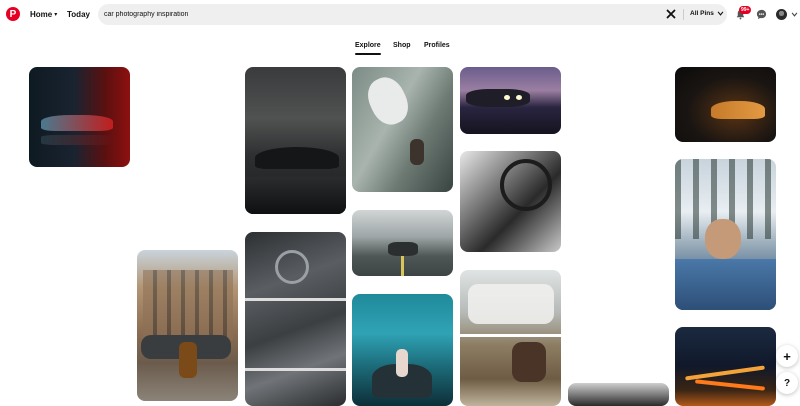  What do you see at coordinates (402, 129) in the screenshot?
I see `pin-aerial-white-roadster` at bounding box center [402, 129].